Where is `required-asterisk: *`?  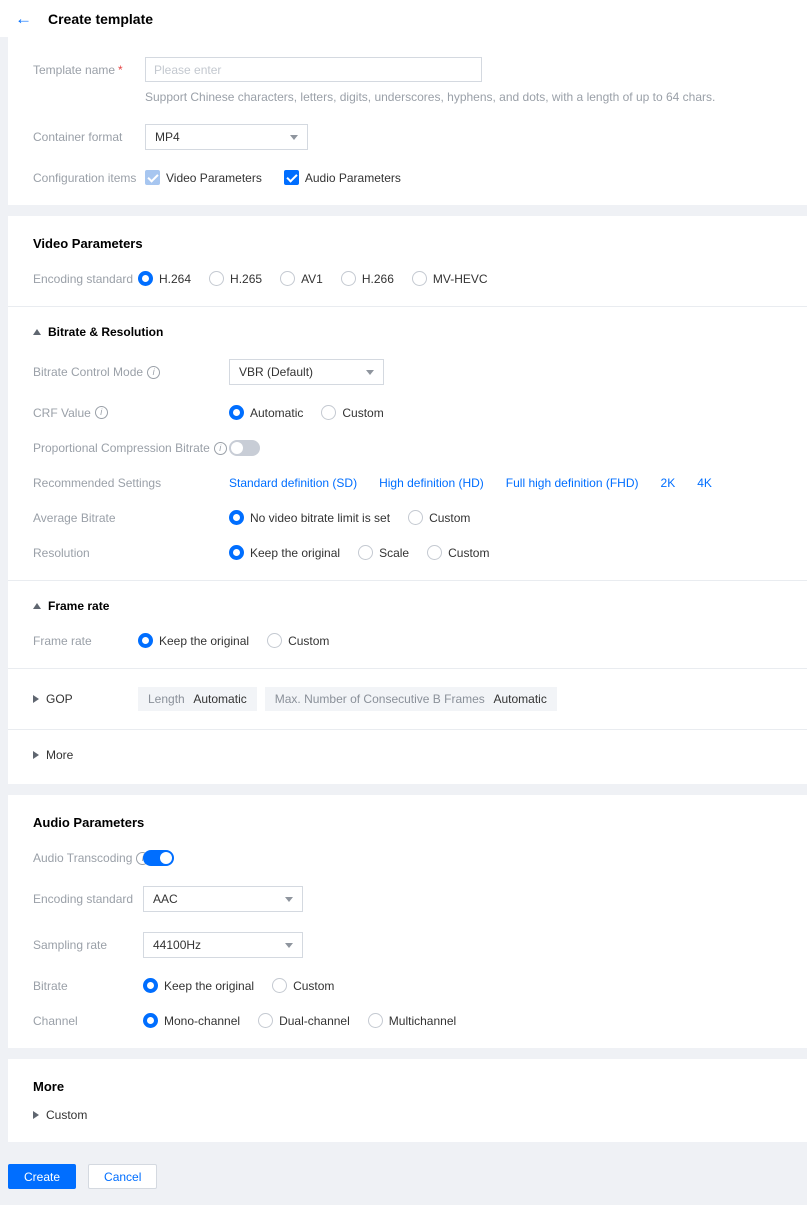 required-asterisk: * is located at coordinates (120, 70).